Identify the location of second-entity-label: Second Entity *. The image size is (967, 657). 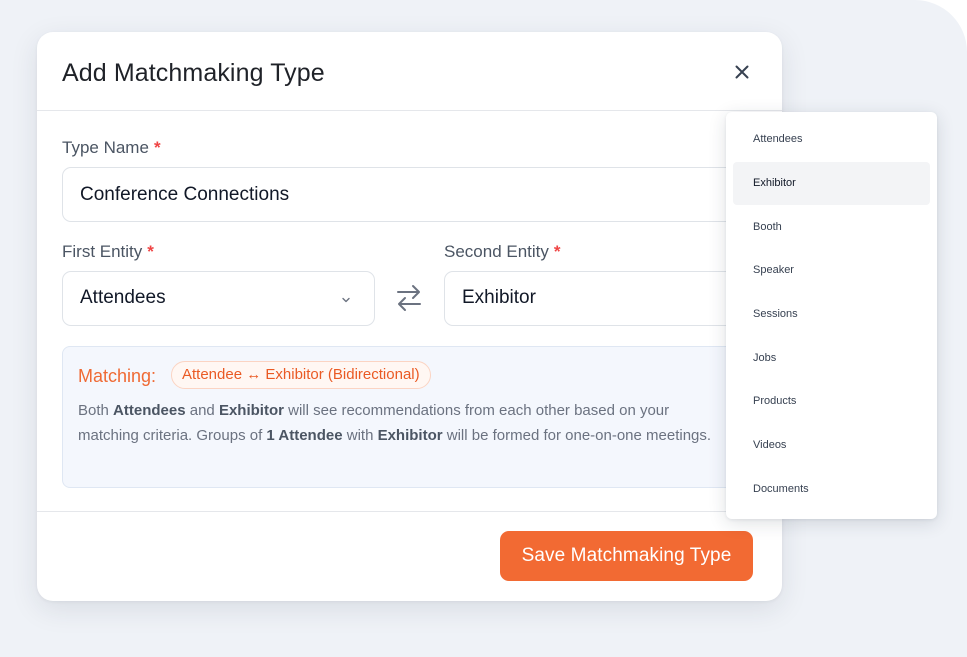
(502, 252).